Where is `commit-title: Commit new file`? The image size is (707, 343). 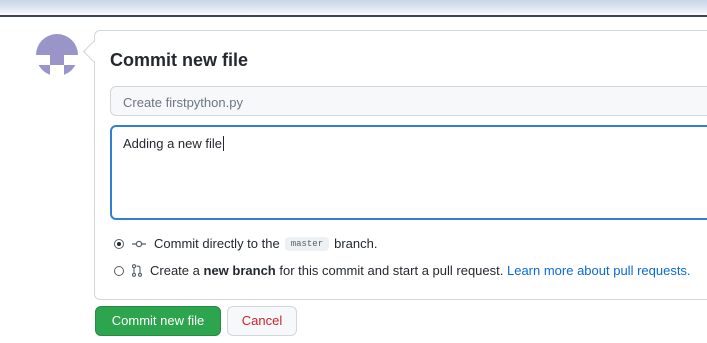
commit-title: Commit new file is located at coordinates (179, 60).